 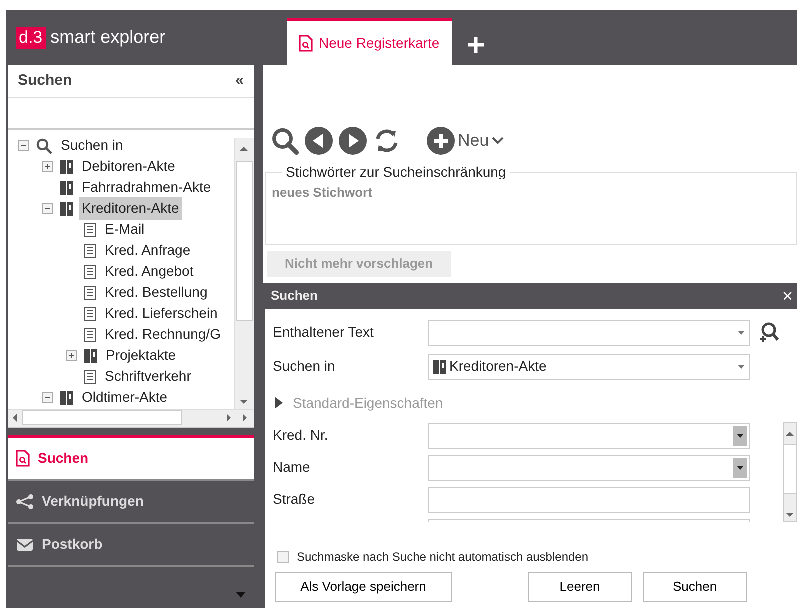 What do you see at coordinates (131, 502) in the screenshot?
I see `nav-item: Verknüpfungen` at bounding box center [131, 502].